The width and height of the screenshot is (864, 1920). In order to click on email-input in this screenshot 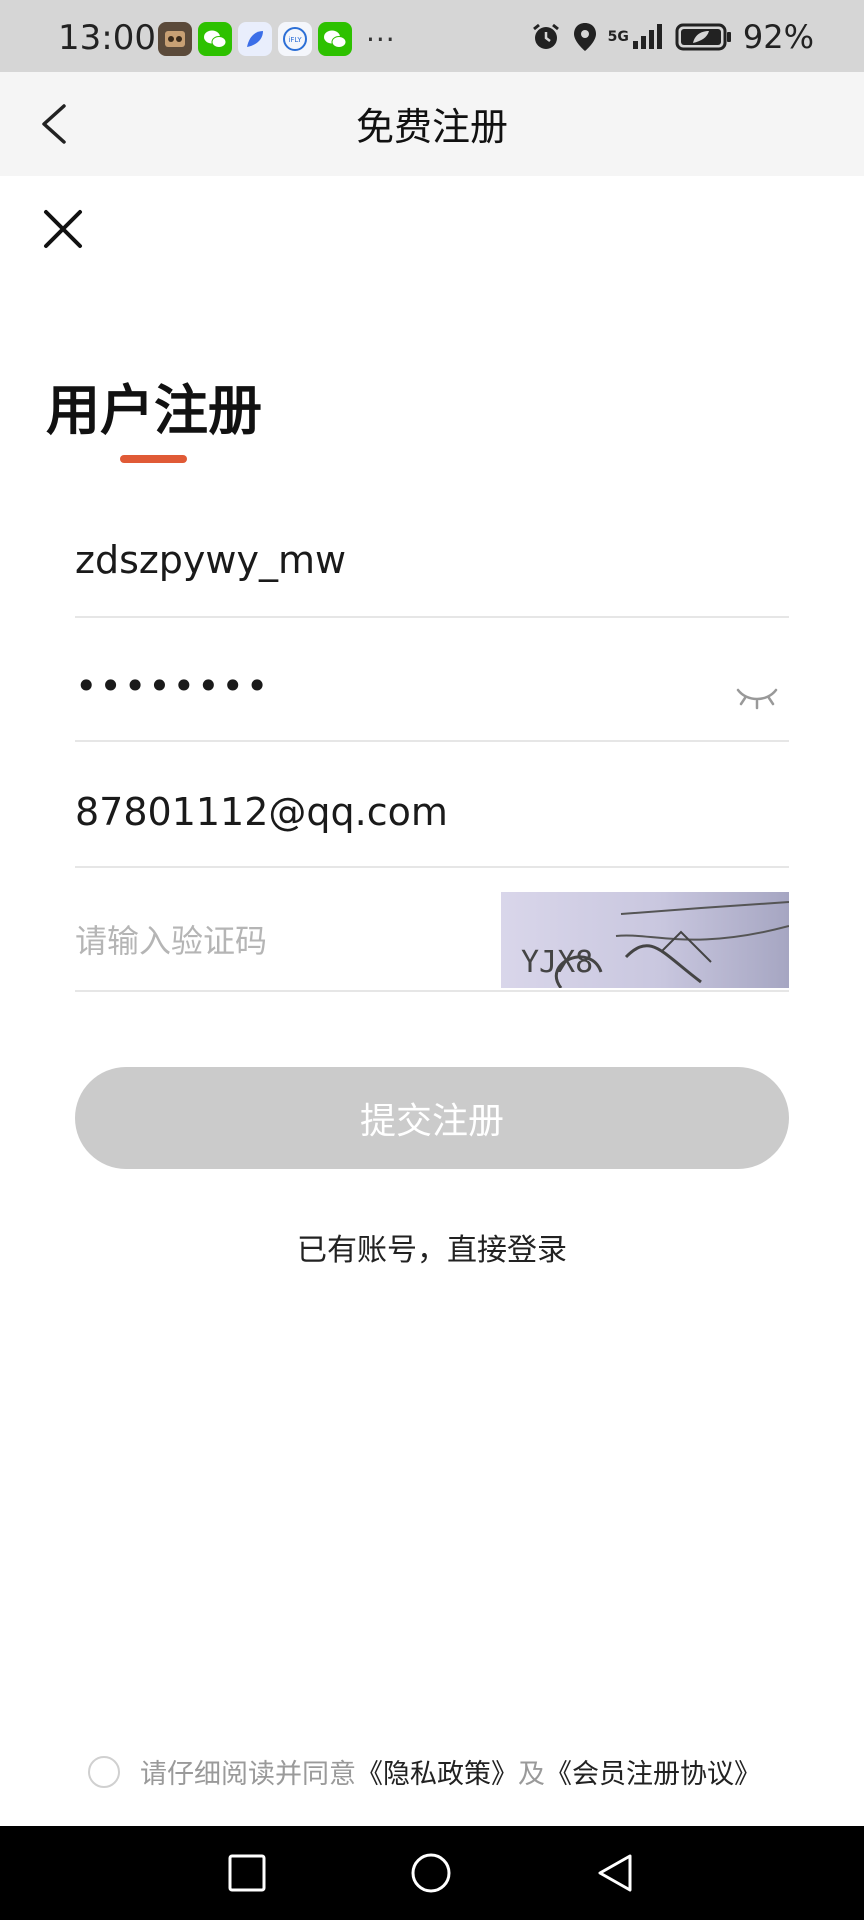, I will do `click(432, 812)`.